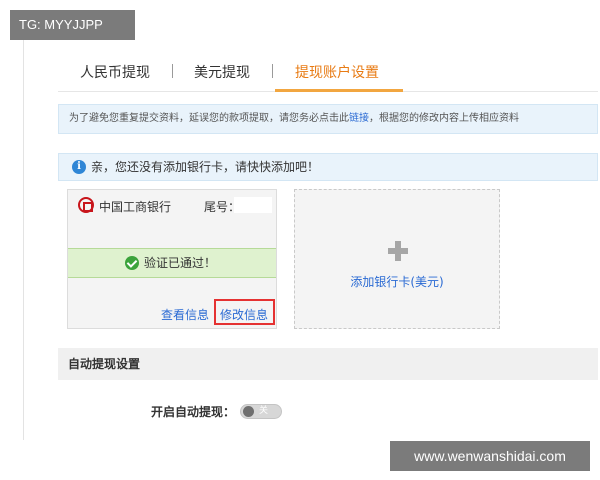 This screenshot has width=600, height=480. Describe the element at coordinates (205, 167) in the screenshot. I see `tip-text: 亲，您还没有添加银行卡，请快快添加吧！` at that location.